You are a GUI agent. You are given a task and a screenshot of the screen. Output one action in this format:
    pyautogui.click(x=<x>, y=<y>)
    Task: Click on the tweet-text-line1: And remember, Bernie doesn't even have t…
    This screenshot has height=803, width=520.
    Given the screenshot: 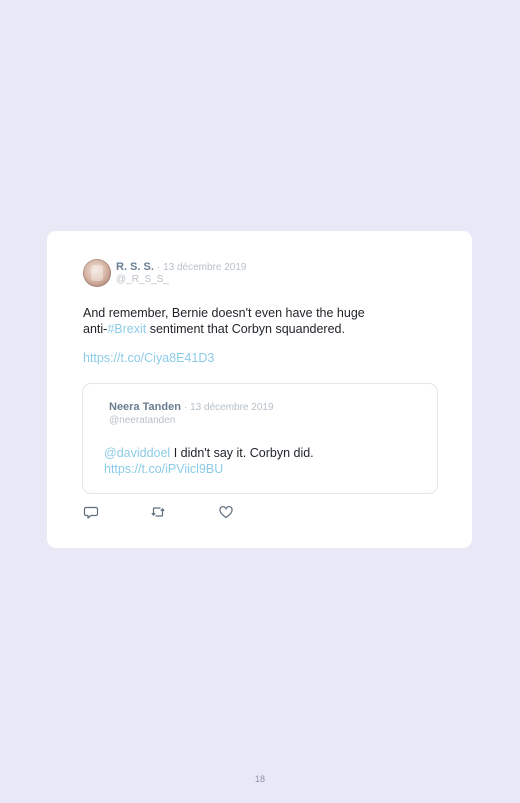 What is the action you would take?
    pyautogui.click(x=224, y=313)
    